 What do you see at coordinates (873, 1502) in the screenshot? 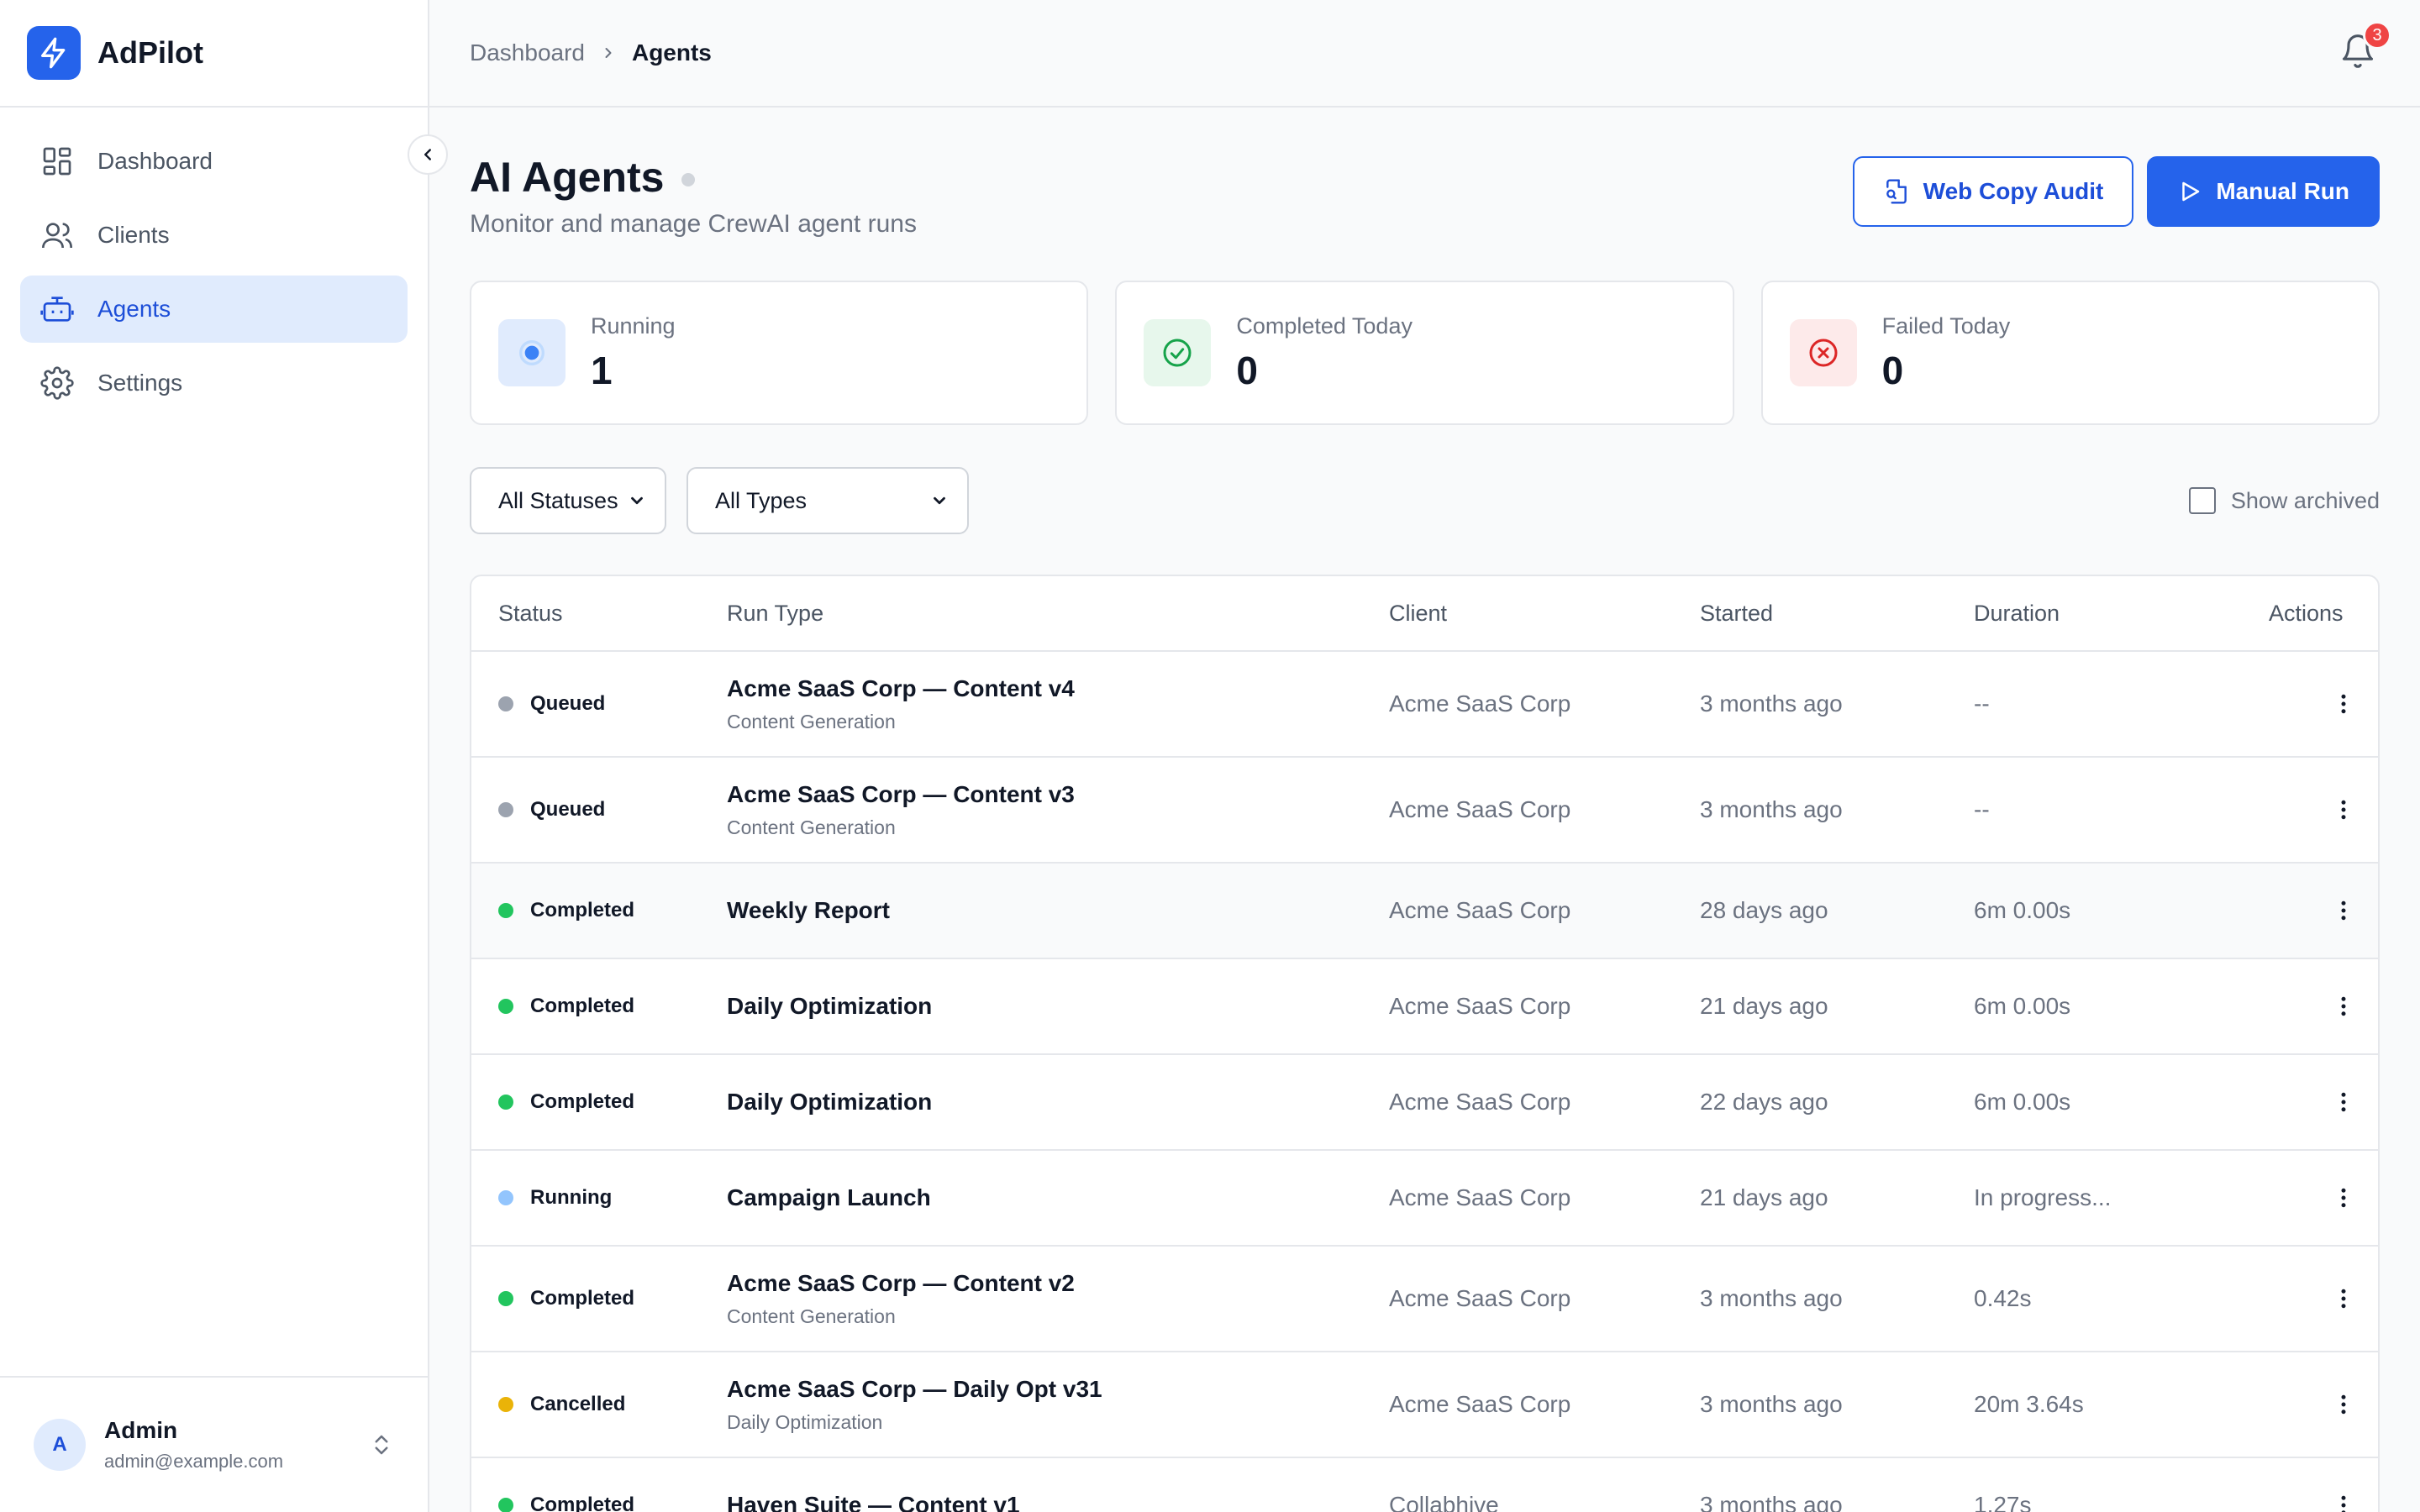
I see `run-title: Haven Suite — Content v1` at bounding box center [873, 1502].